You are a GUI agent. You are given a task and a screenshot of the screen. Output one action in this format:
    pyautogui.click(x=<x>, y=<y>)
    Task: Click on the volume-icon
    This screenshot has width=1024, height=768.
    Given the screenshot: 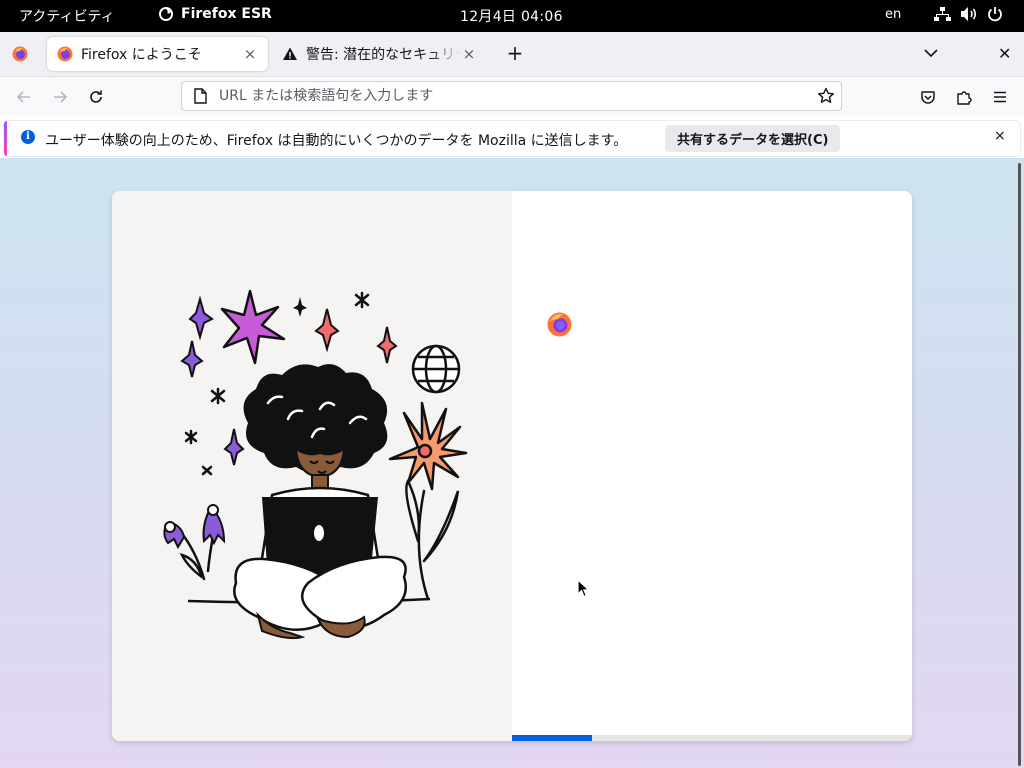 What is the action you would take?
    pyautogui.click(x=969, y=14)
    